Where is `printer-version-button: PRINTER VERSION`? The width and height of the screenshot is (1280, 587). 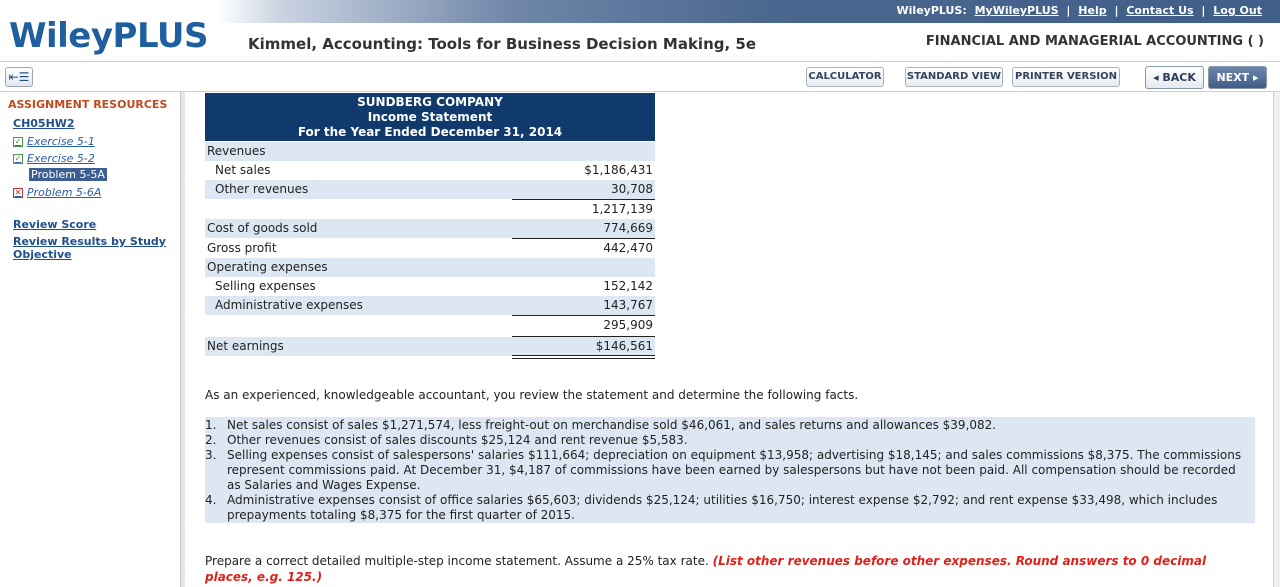
printer-version-button: PRINTER VERSION is located at coordinates (1066, 77).